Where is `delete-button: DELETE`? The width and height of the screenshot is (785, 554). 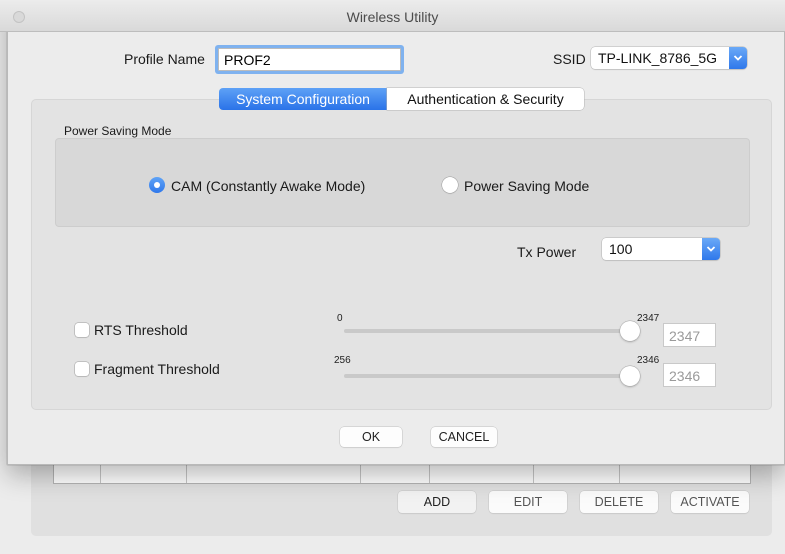 delete-button: DELETE is located at coordinates (619, 502).